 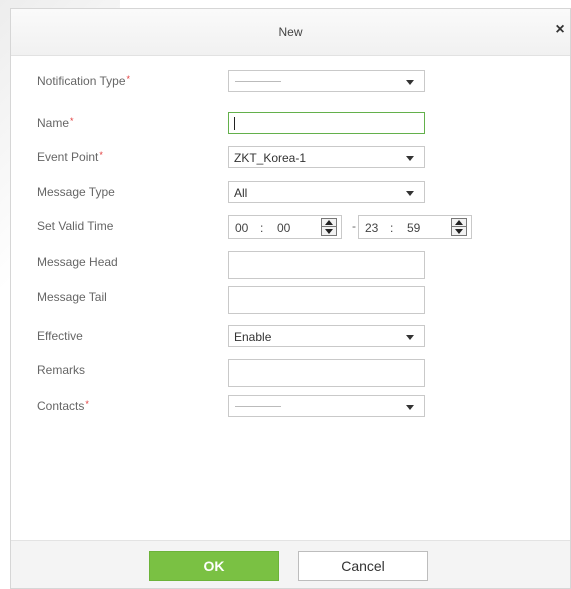 What do you see at coordinates (326, 157) in the screenshot?
I see `event-point-select: ZKT_Korea-1` at bounding box center [326, 157].